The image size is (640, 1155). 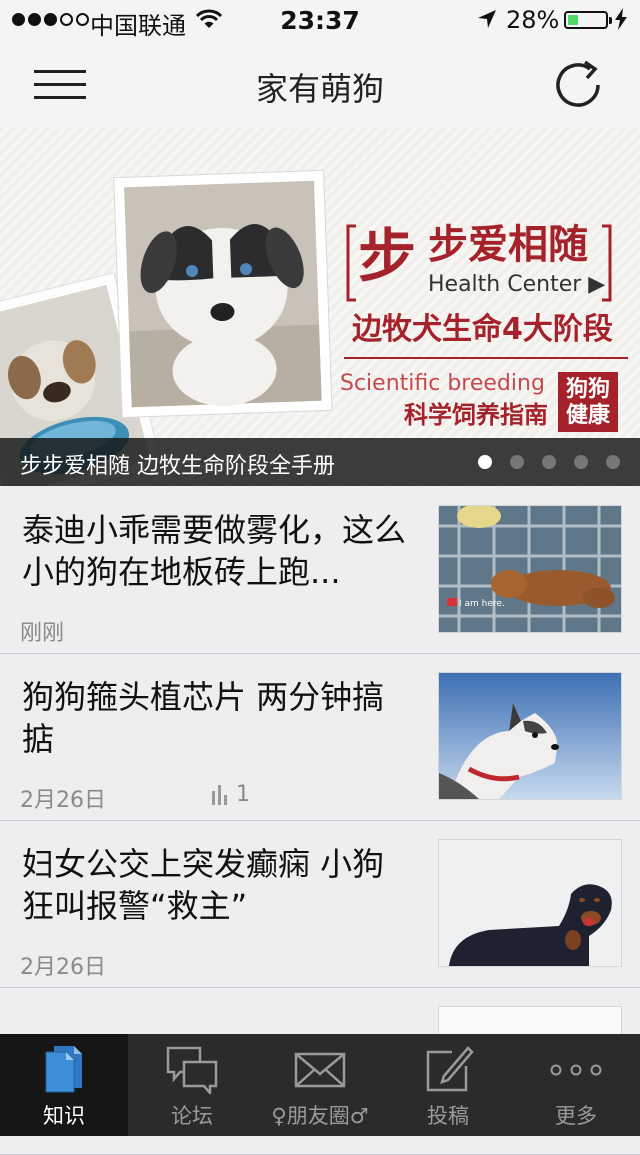 What do you see at coordinates (450, 1069) in the screenshot?
I see `compose-icon` at bounding box center [450, 1069].